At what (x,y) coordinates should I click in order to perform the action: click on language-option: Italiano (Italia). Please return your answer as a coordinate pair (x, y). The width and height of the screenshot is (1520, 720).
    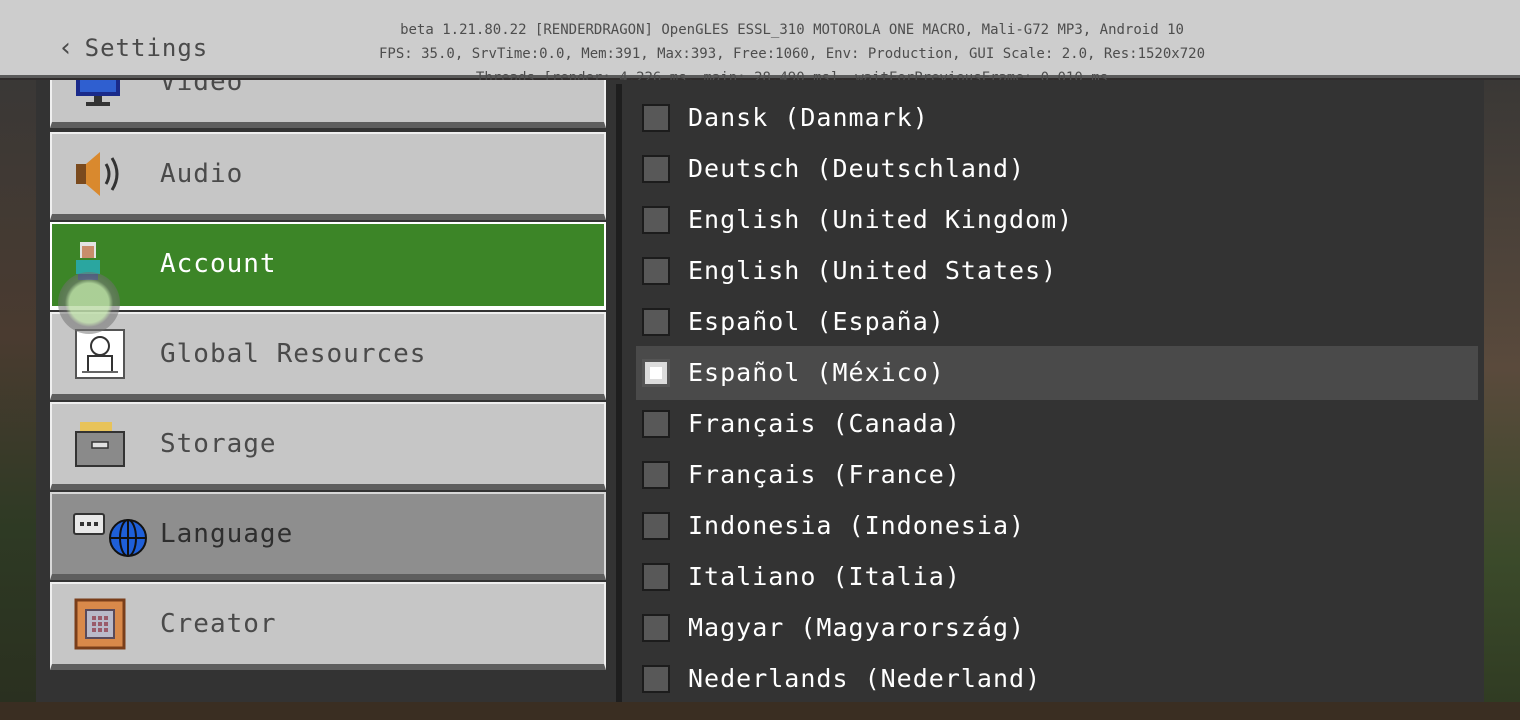
    Looking at the image, I should click on (1057, 577).